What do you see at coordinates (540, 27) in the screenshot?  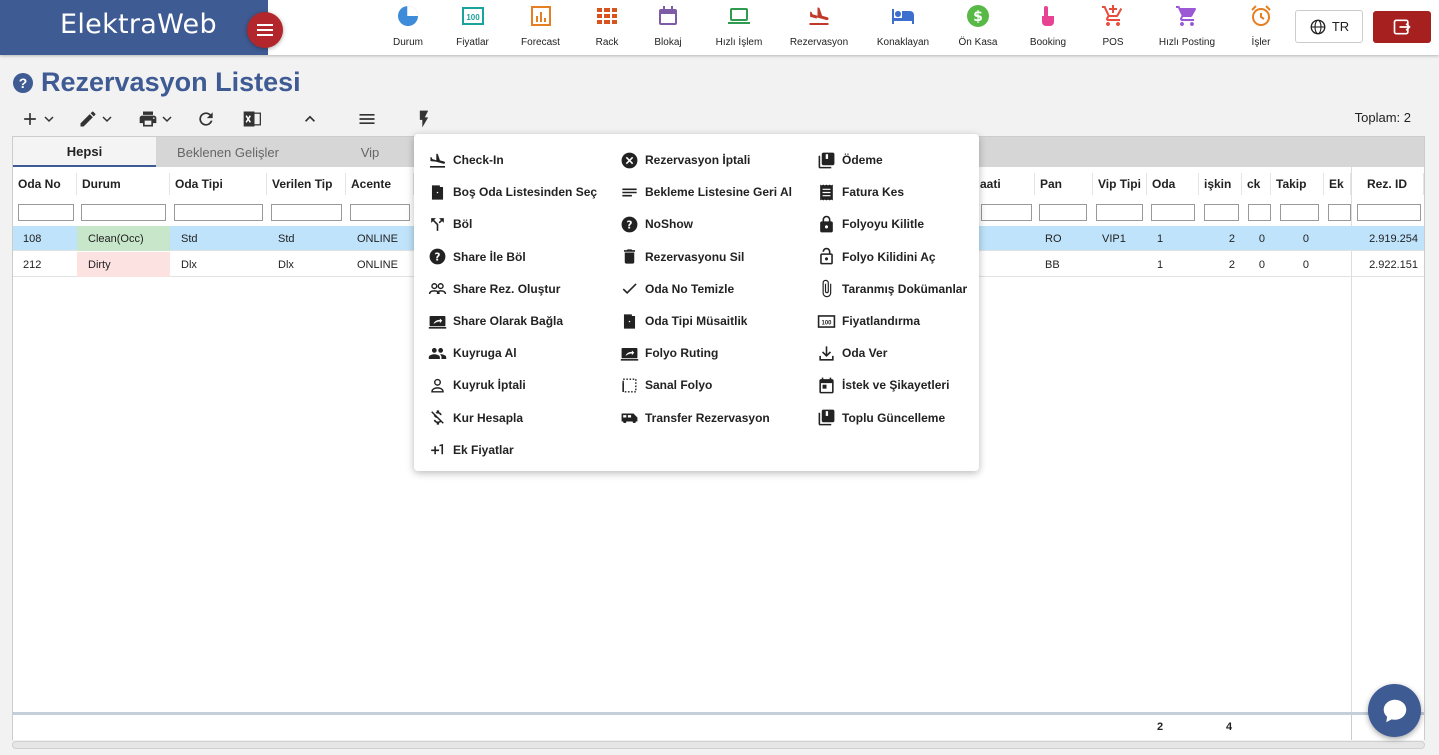 I see `nav-forecast: Forecast` at bounding box center [540, 27].